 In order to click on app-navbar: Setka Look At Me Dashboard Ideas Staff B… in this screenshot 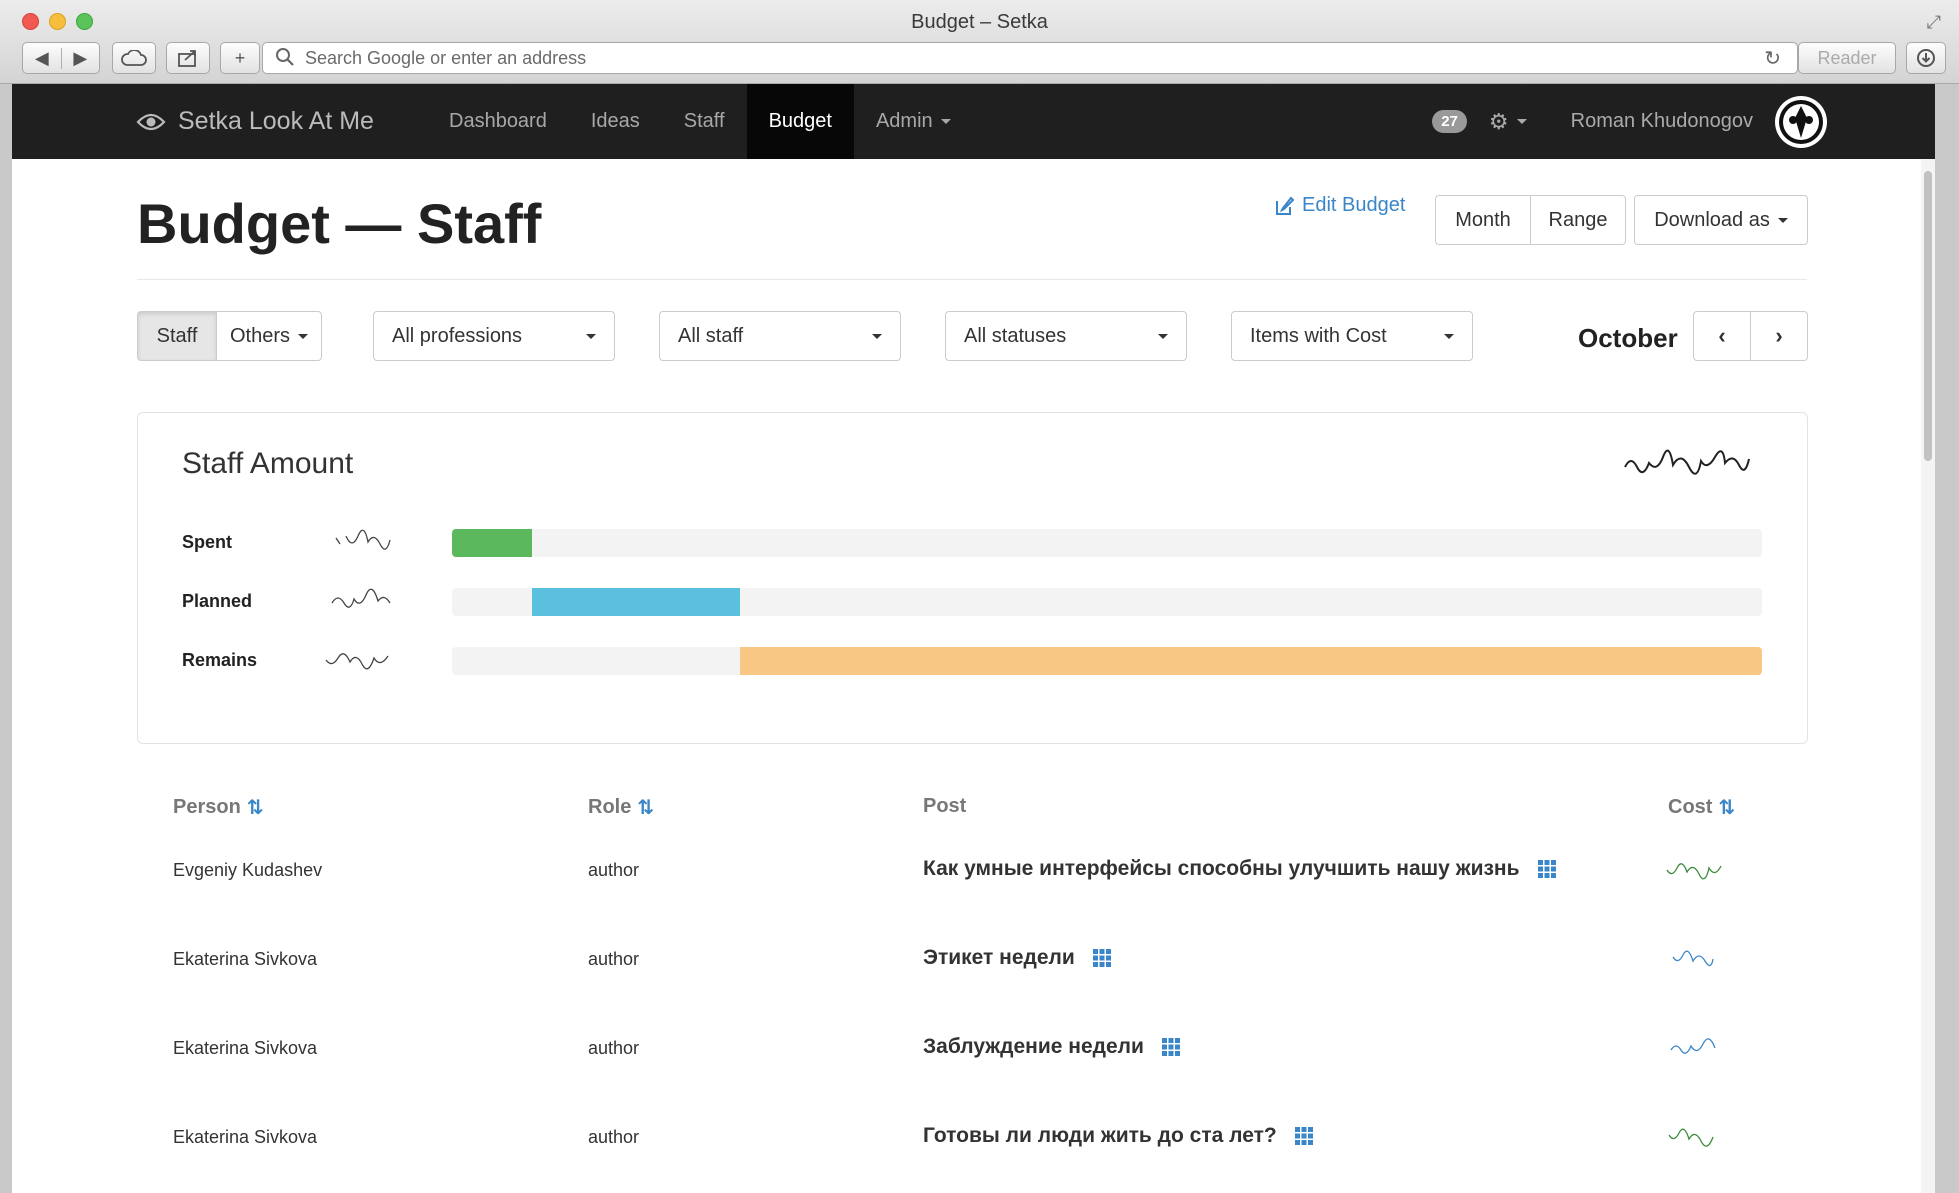, I will do `click(973, 121)`.